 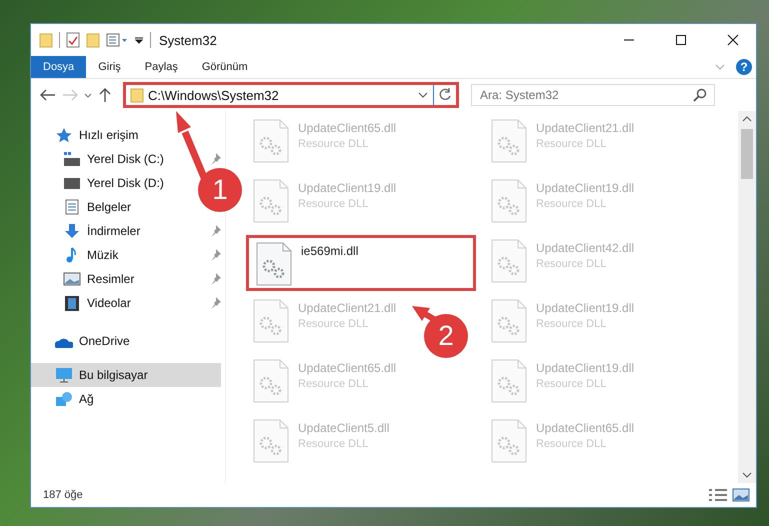 What do you see at coordinates (109, 67) in the screenshot?
I see `ribbon-tab: Giriş` at bounding box center [109, 67].